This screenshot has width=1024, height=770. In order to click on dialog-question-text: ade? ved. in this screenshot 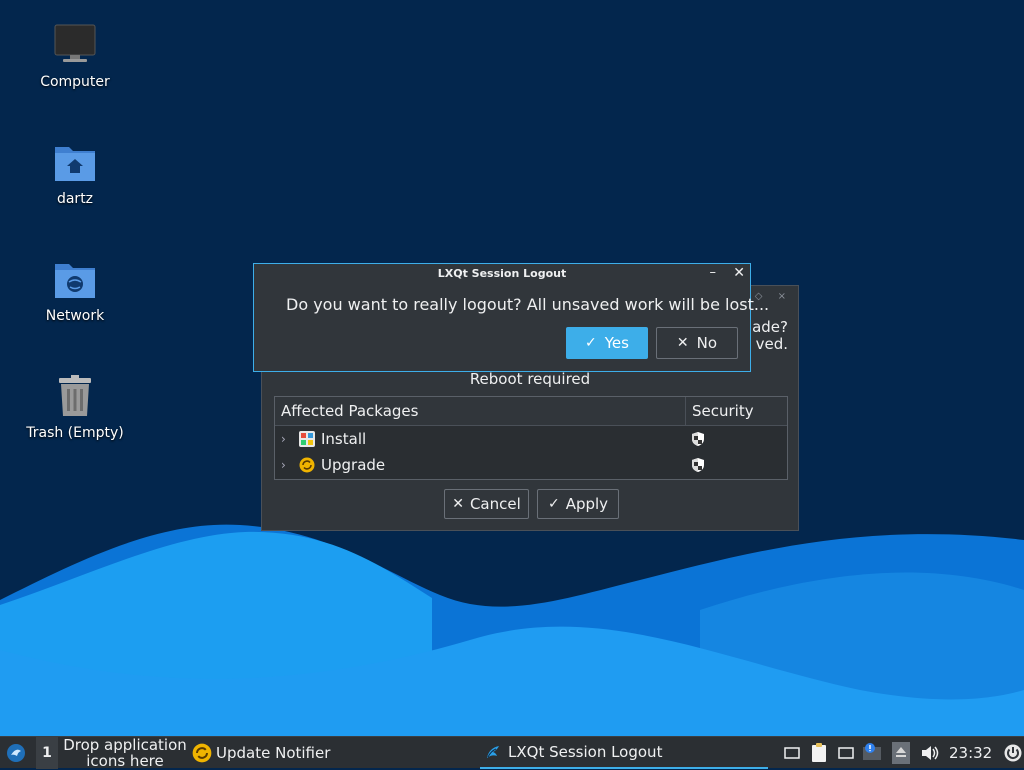, I will do `click(770, 336)`.